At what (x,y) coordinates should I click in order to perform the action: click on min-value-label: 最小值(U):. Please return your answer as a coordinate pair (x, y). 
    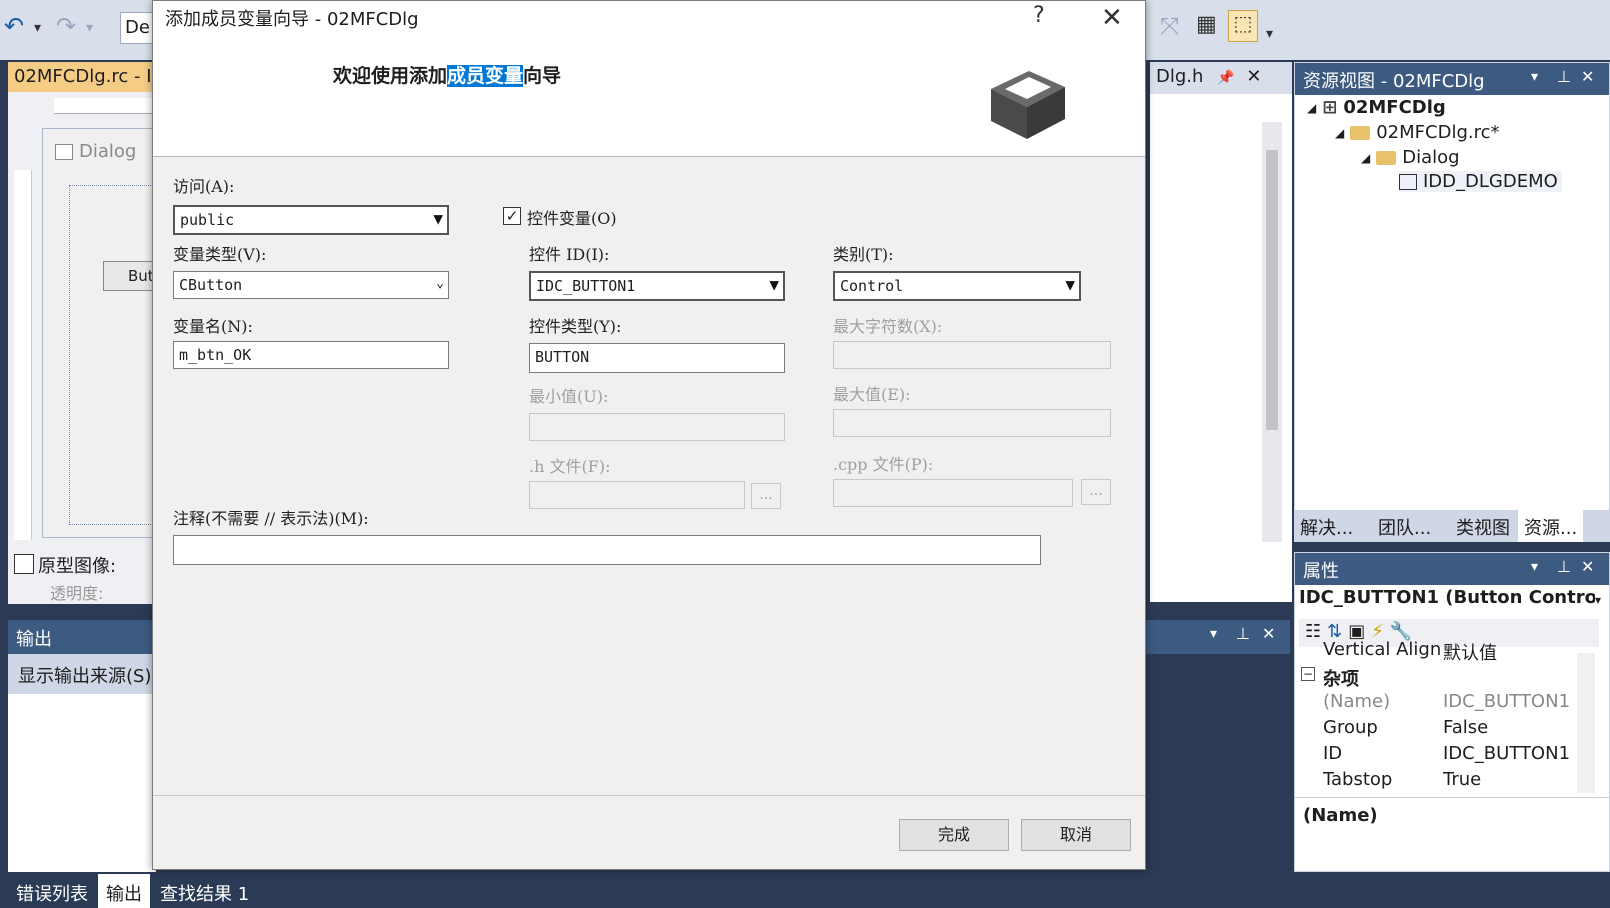
    Looking at the image, I should click on (569, 396).